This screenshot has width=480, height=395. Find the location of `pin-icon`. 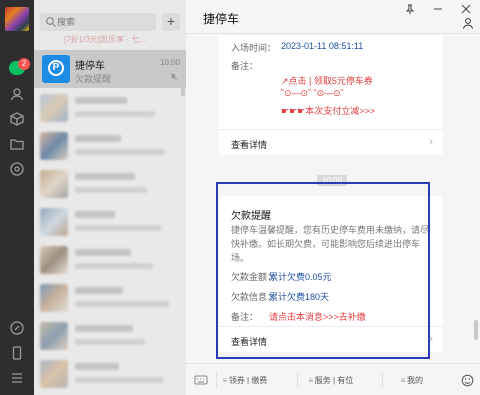

pin-icon is located at coordinates (410, 9).